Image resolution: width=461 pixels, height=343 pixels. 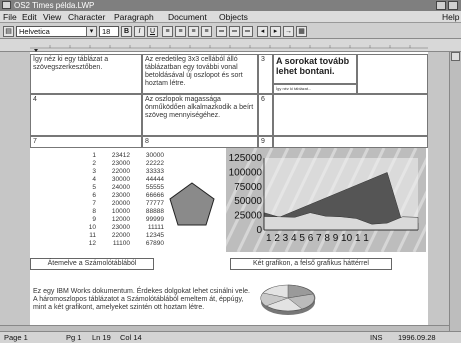 I want to click on chart-y-tick-label: 125000, so click(x=246, y=158).